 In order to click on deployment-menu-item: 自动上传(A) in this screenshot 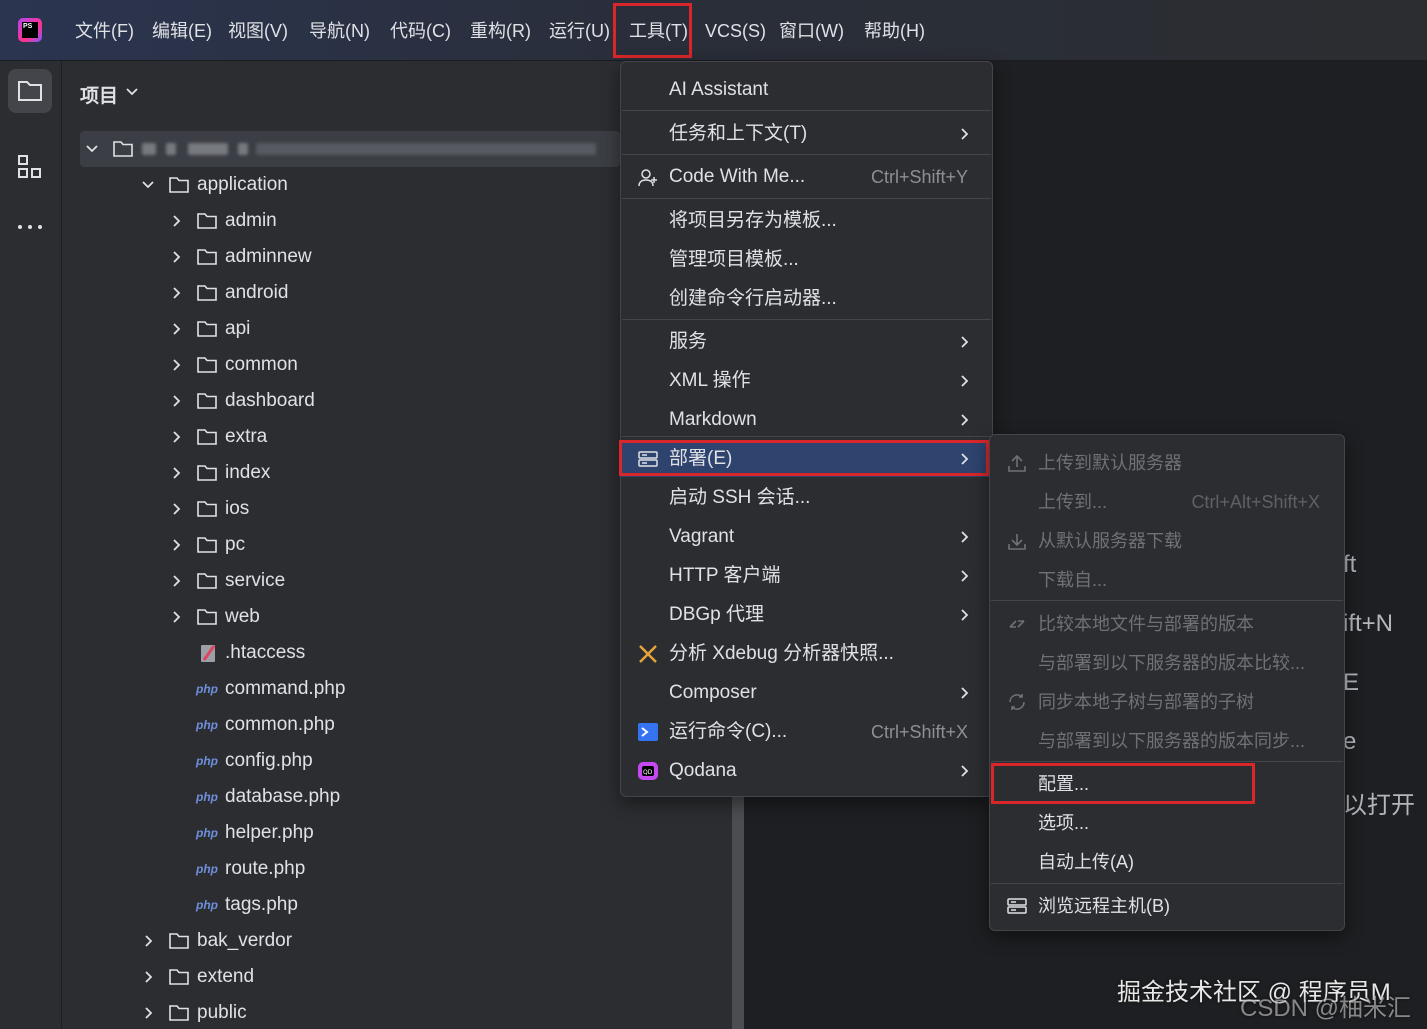, I will do `click(1167, 862)`.